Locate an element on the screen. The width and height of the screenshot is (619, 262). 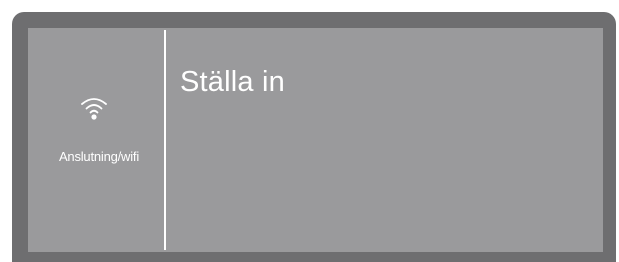
menu-item-label: Anslutning/wifi is located at coordinates (99, 156).